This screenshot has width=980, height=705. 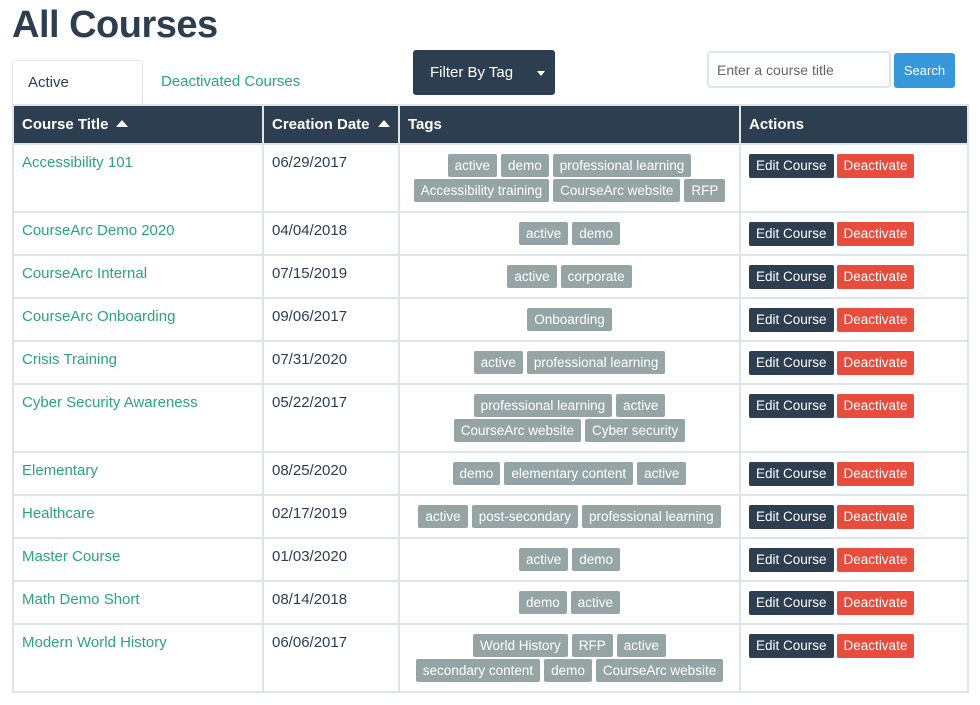 What do you see at coordinates (60, 470) in the screenshot?
I see `course-title-link: Elementary` at bounding box center [60, 470].